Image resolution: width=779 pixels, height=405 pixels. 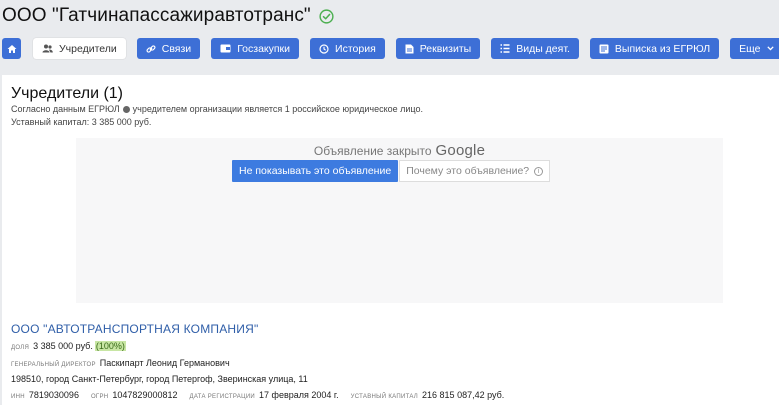 I want to click on tab-history: История, so click(x=347, y=48).